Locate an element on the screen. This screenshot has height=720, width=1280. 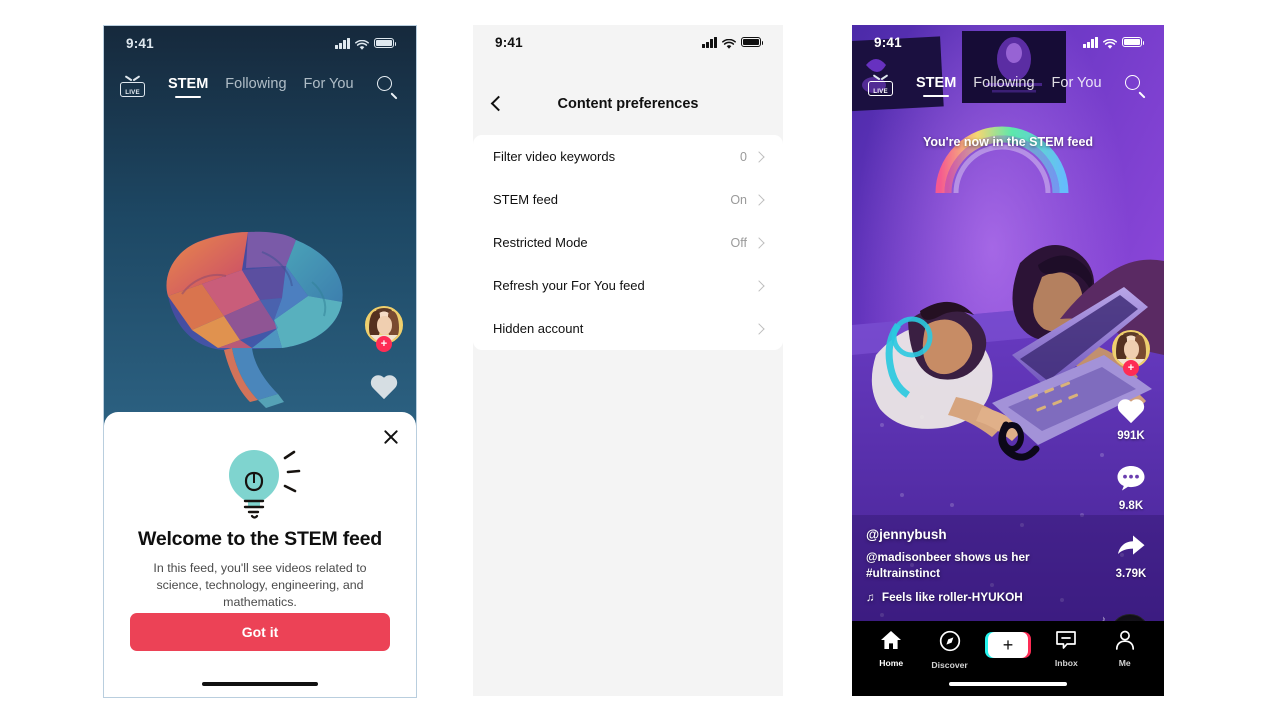
tab-home: Home is located at coordinates (891, 649).